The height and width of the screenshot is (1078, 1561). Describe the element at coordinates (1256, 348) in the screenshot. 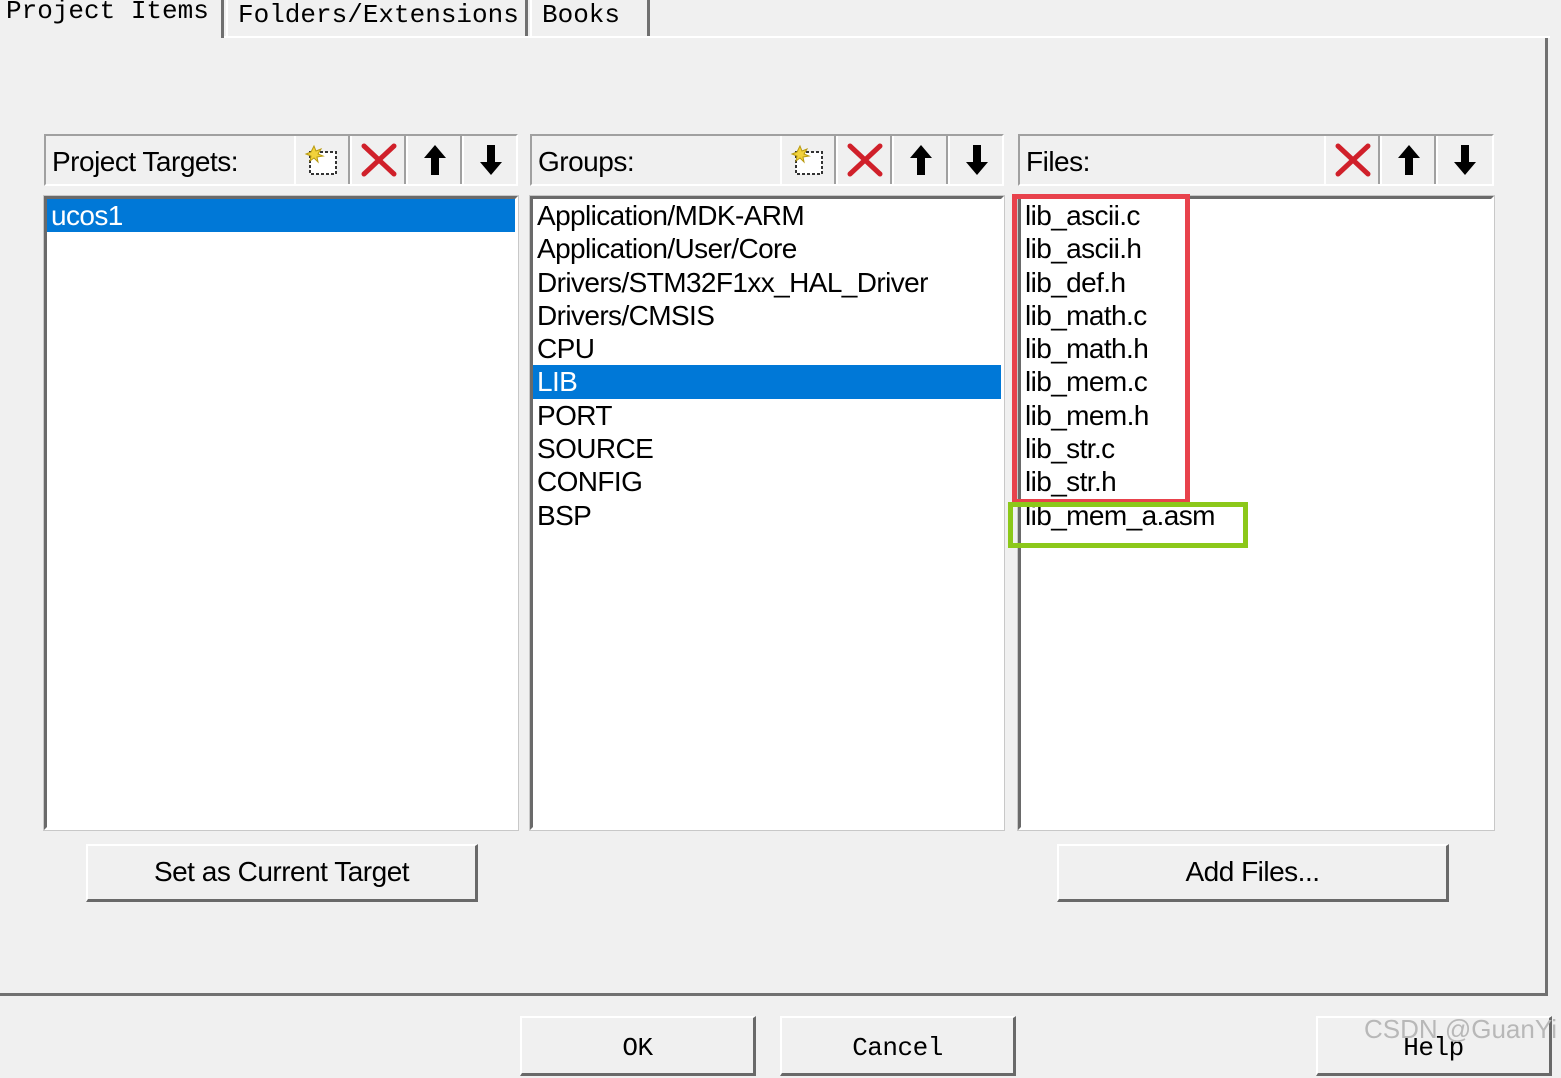

I see `file-list-item: lib_math.h` at that location.